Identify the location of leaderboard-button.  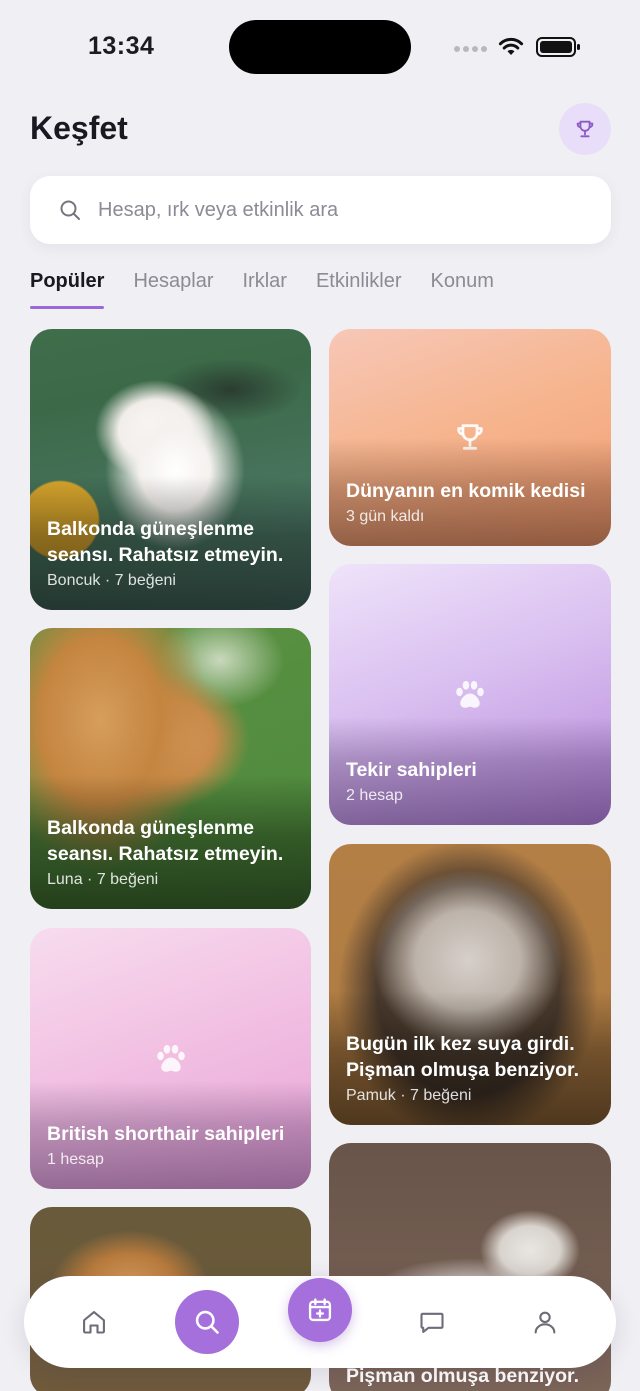
(585, 129).